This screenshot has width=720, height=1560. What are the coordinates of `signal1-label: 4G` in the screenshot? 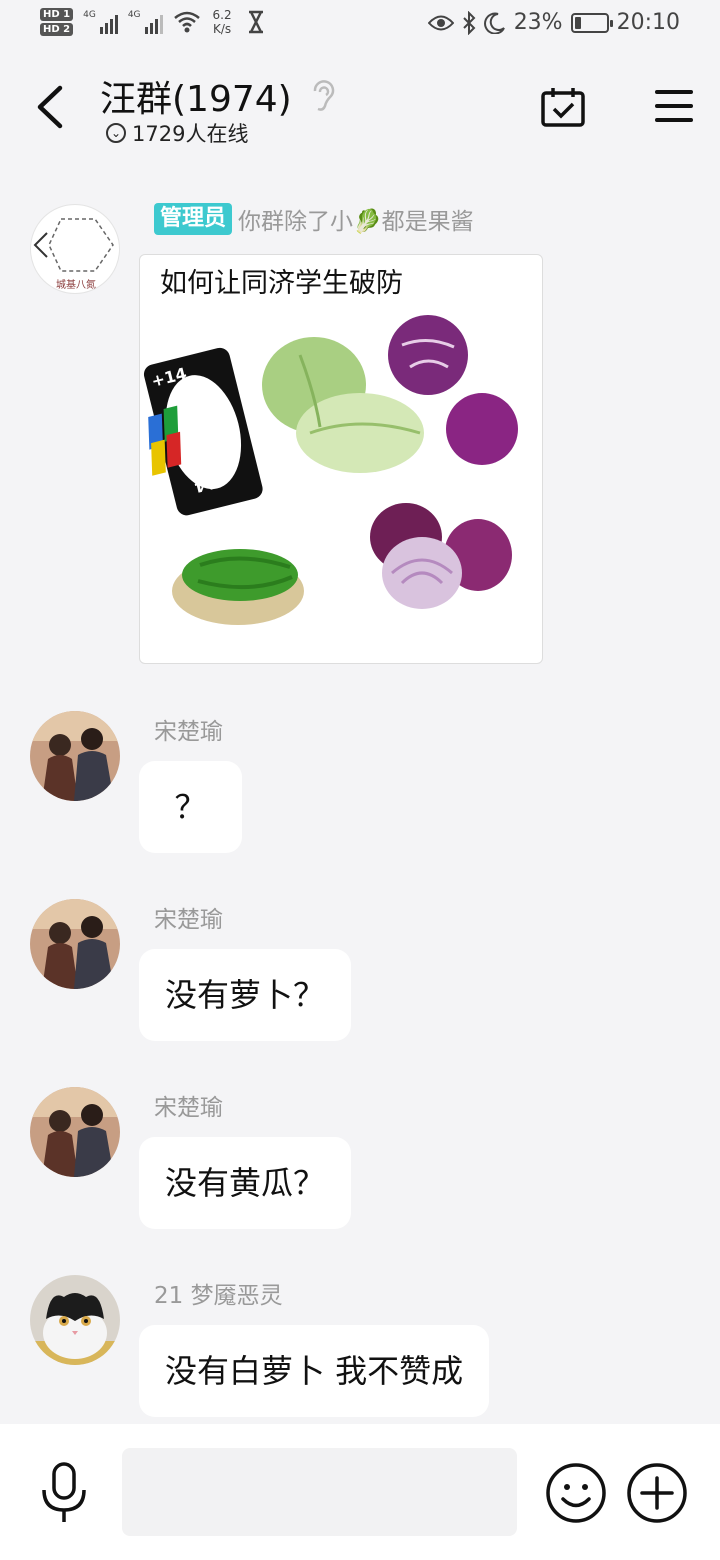 It's located at (89, 15).